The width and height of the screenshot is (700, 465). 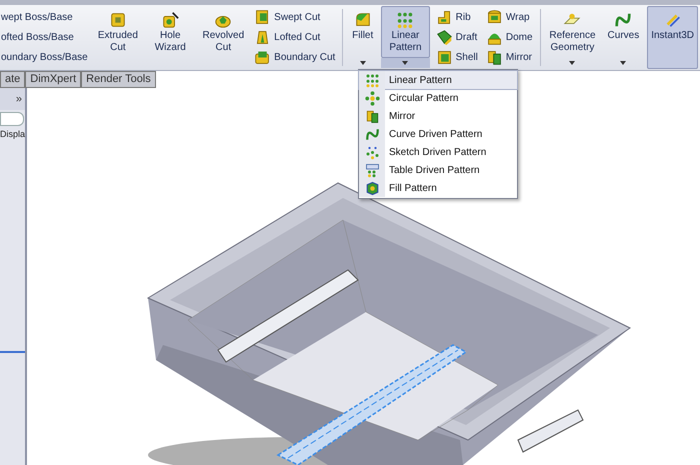 What do you see at coordinates (494, 17) in the screenshot?
I see `cylinder-icon` at bounding box center [494, 17].